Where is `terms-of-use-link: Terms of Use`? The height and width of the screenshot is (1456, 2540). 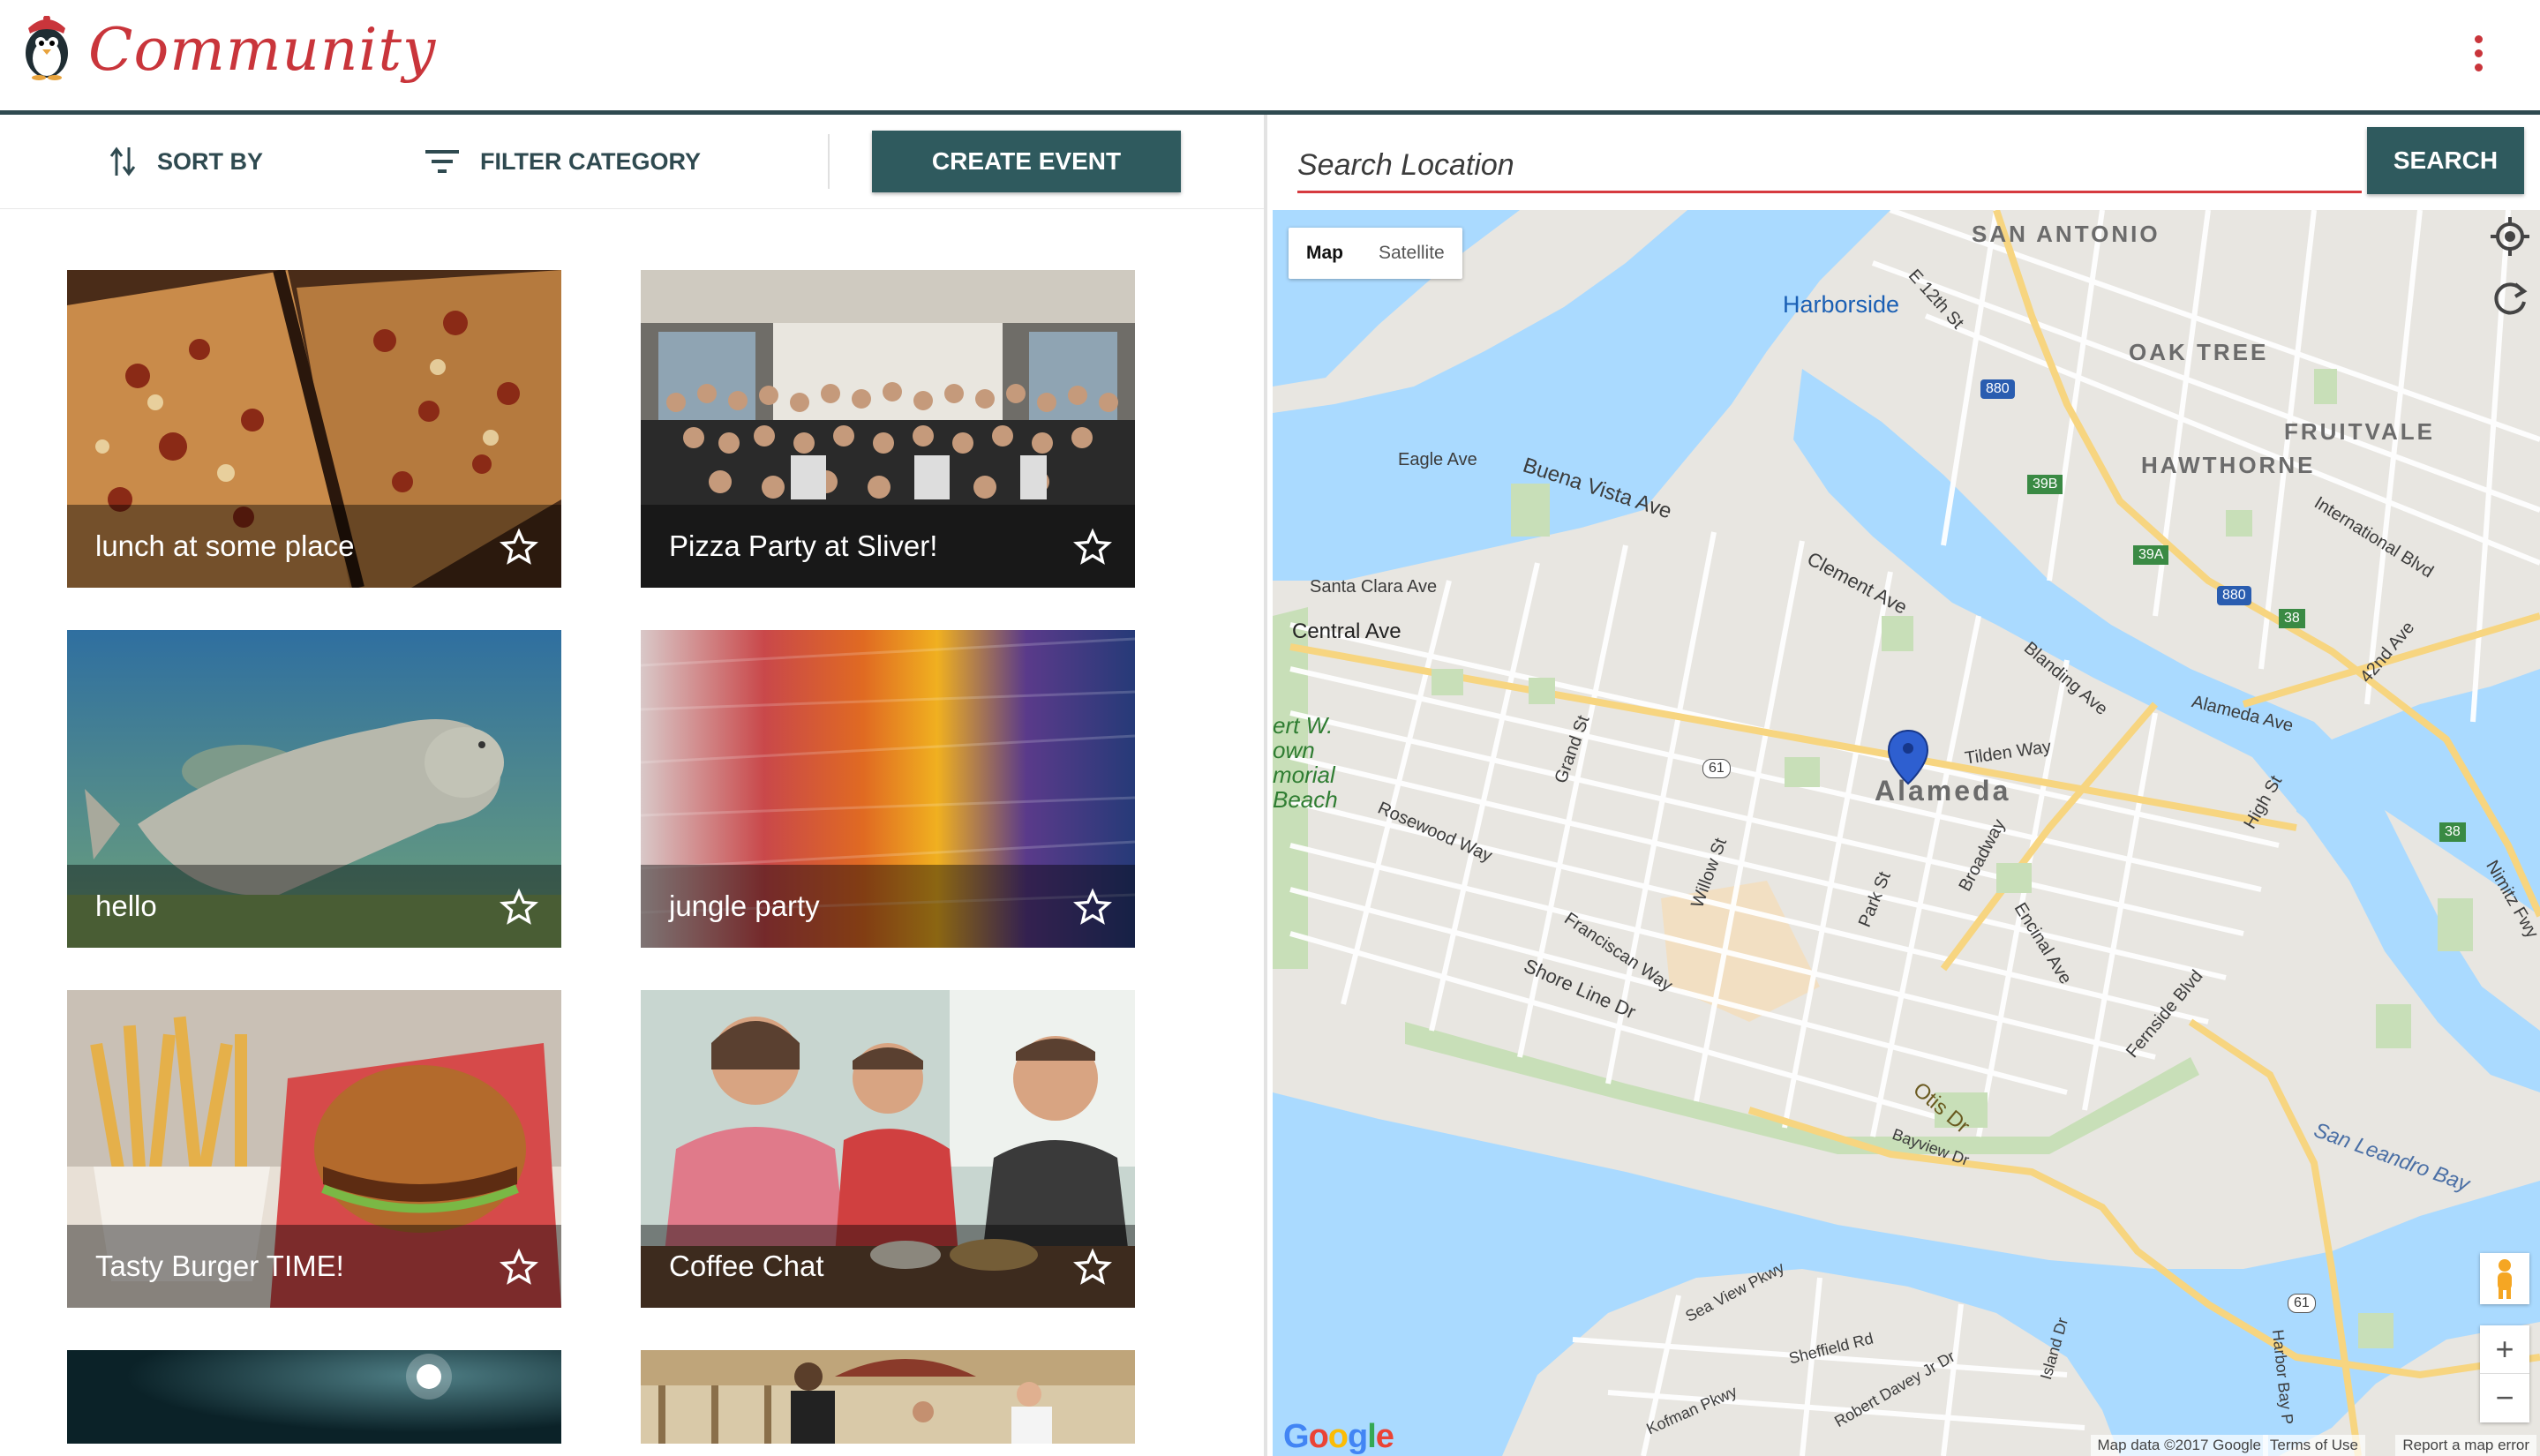
terms-of-use-link: Terms of Use is located at coordinates (2313, 1445).